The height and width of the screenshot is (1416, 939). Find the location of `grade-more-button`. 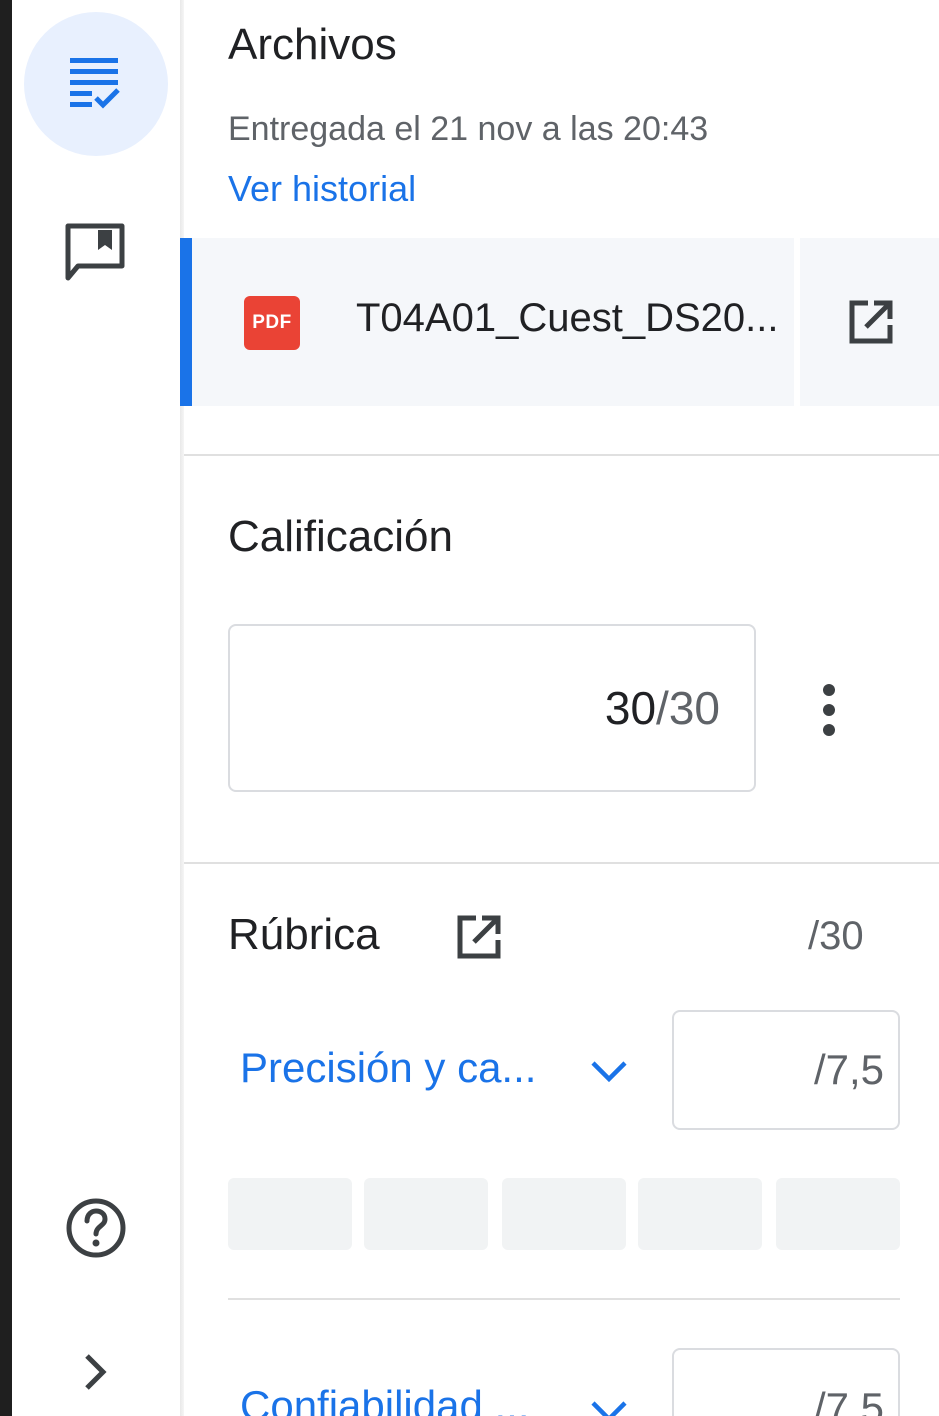

grade-more-button is located at coordinates (829, 710).